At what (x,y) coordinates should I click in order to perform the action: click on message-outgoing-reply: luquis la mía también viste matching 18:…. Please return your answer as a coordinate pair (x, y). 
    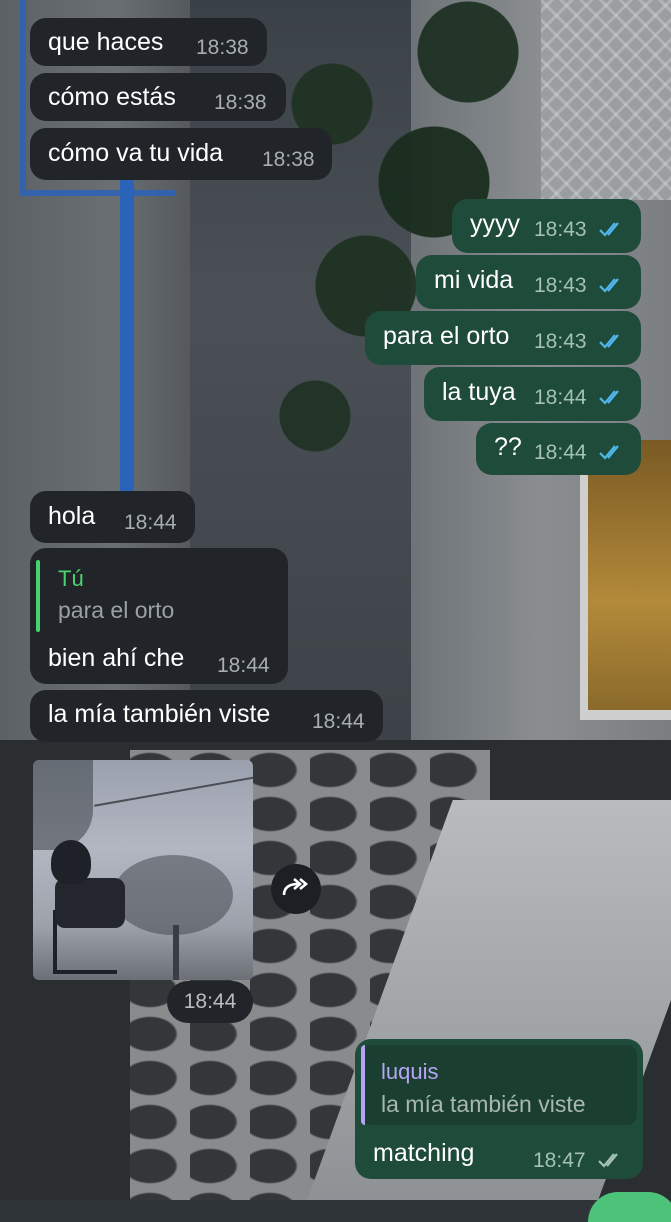
    Looking at the image, I should click on (499, 1109).